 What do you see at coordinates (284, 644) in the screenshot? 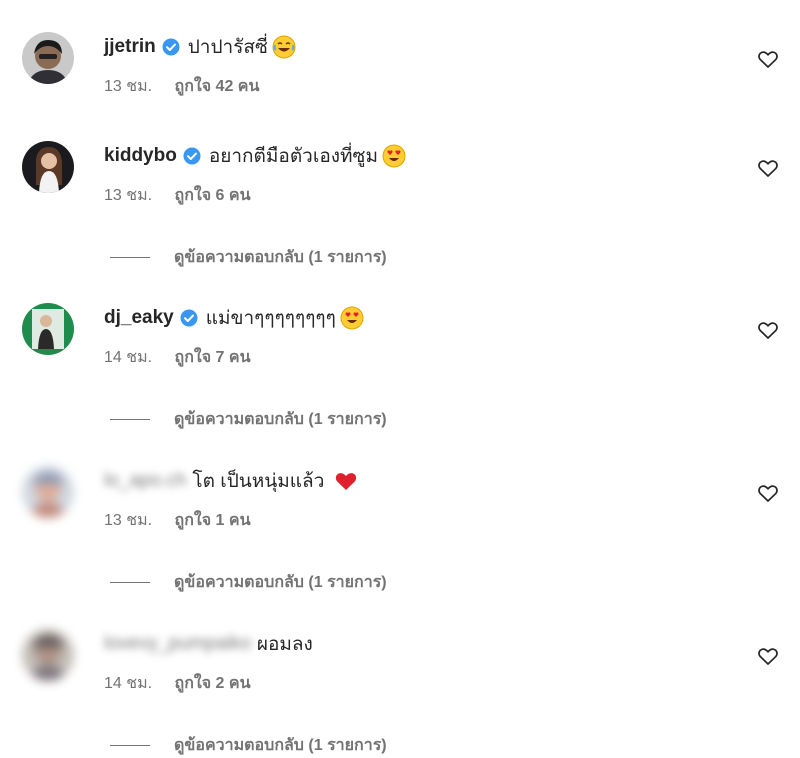
I see `comment-text: ผอมลง` at bounding box center [284, 644].